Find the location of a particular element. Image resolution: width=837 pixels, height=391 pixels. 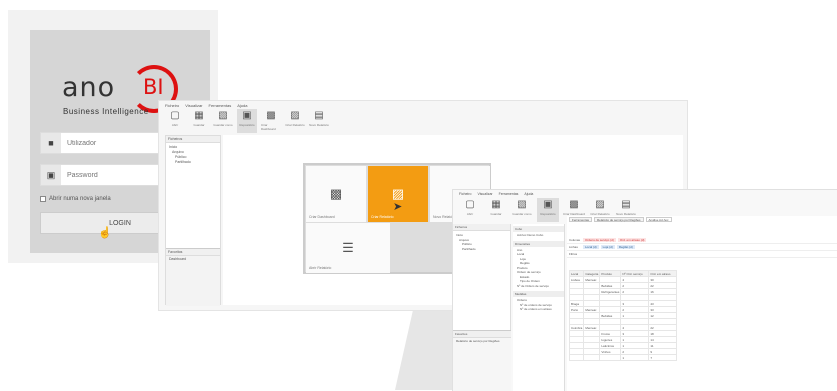

table-cell: 7 is located at coordinates (663, 357).